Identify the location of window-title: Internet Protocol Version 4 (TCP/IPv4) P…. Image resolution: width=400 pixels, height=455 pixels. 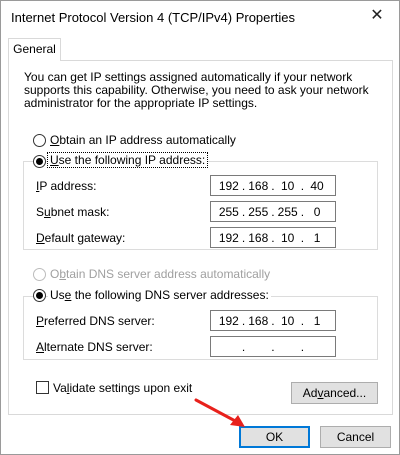
(153, 17).